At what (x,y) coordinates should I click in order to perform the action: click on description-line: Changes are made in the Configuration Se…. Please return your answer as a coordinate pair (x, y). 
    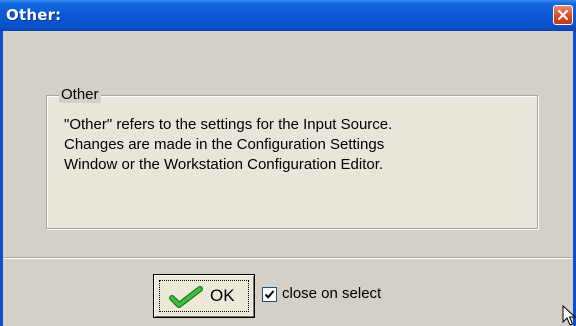
    Looking at the image, I should click on (224, 144).